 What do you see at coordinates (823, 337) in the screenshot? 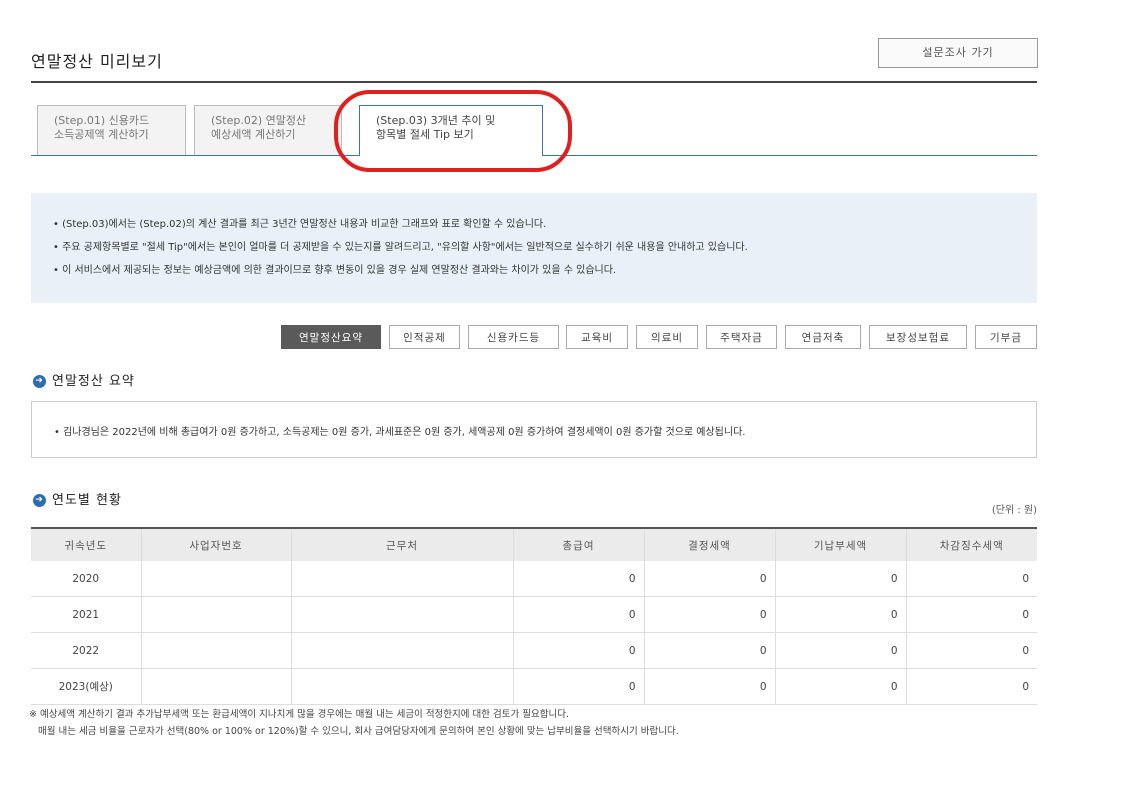
I see `category-button-pension: 연금저축` at bounding box center [823, 337].